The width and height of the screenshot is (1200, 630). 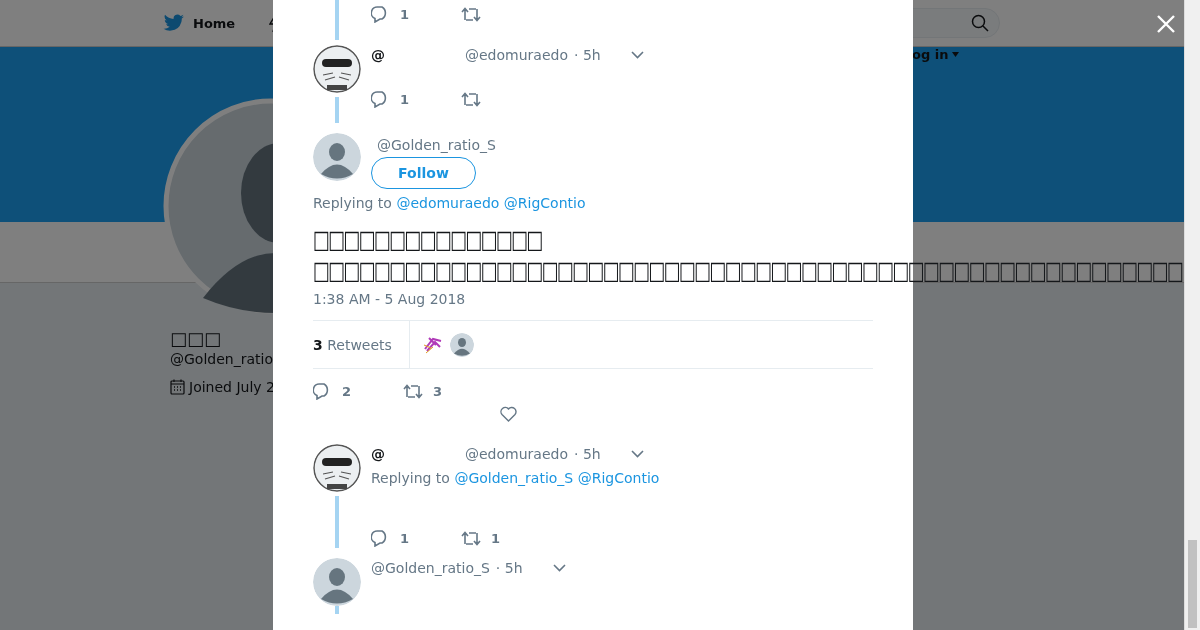 I want to click on search-icon, so click(x=980, y=23).